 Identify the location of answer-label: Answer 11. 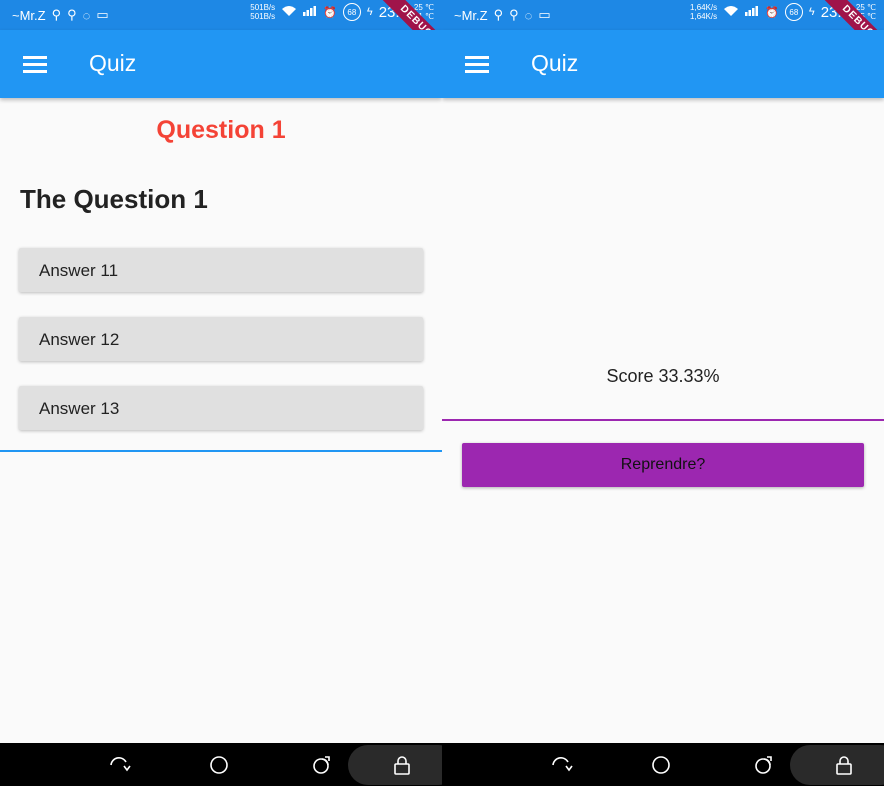
(79, 270).